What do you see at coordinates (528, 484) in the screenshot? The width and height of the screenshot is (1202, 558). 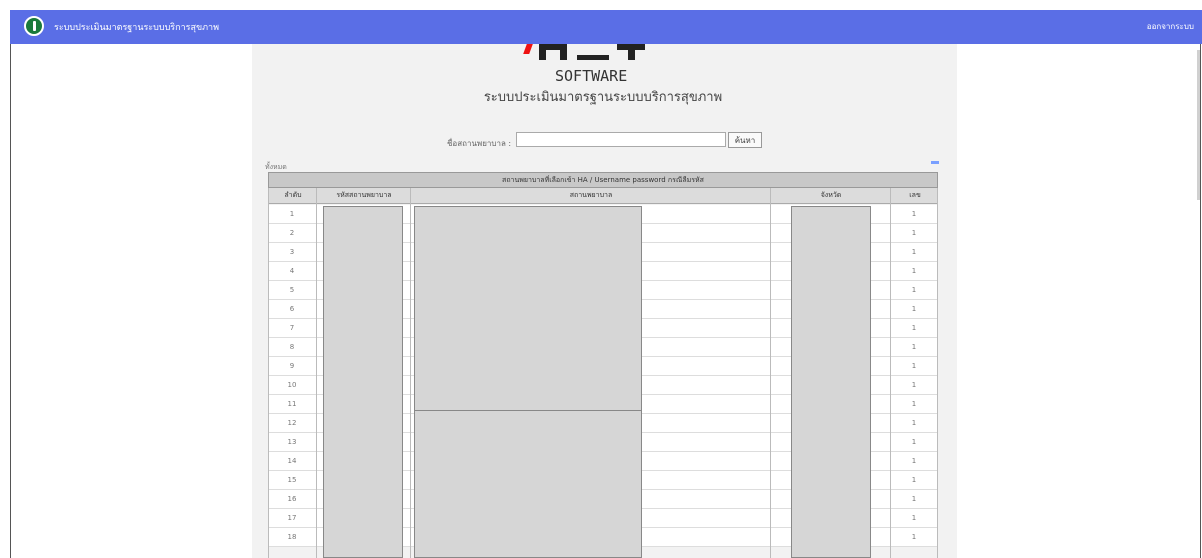 I see `redacted-names-bottom` at bounding box center [528, 484].